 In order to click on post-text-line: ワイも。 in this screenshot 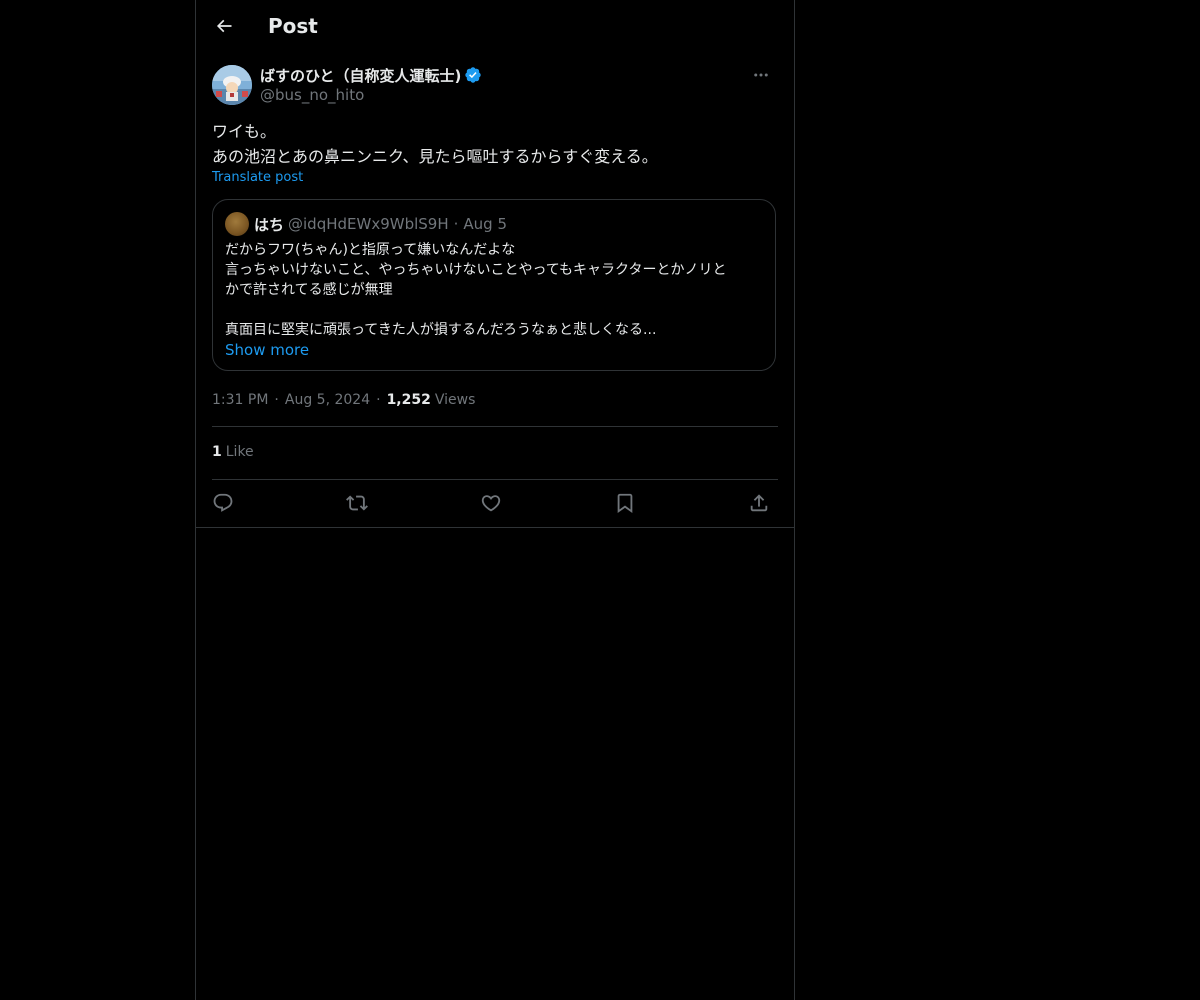, I will do `click(244, 131)`.